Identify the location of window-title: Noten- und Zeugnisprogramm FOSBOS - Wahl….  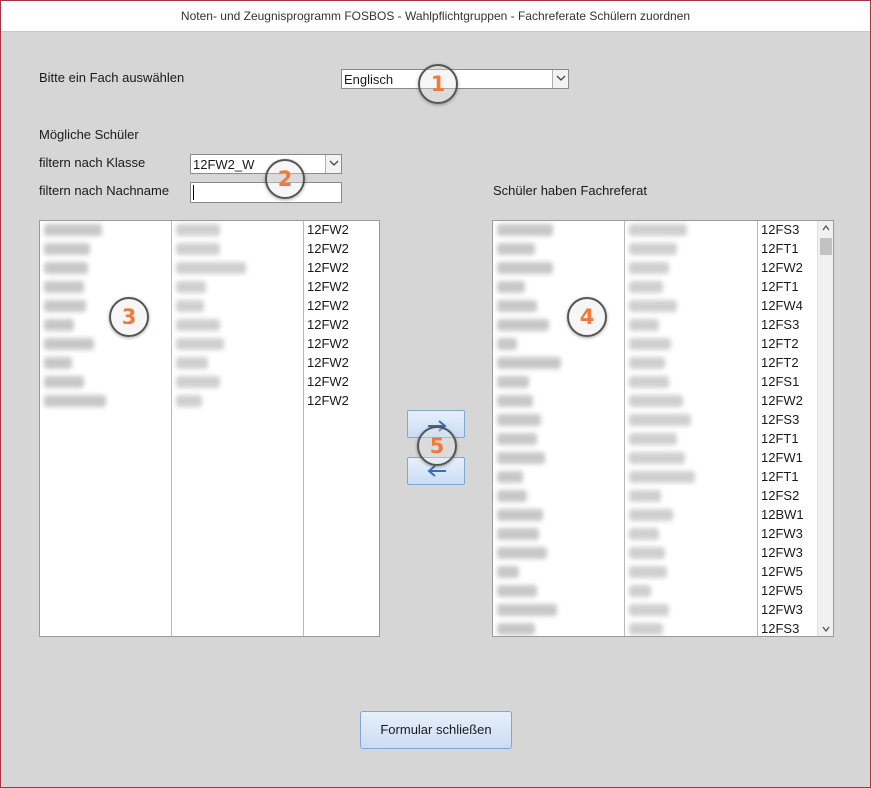
(435, 16).